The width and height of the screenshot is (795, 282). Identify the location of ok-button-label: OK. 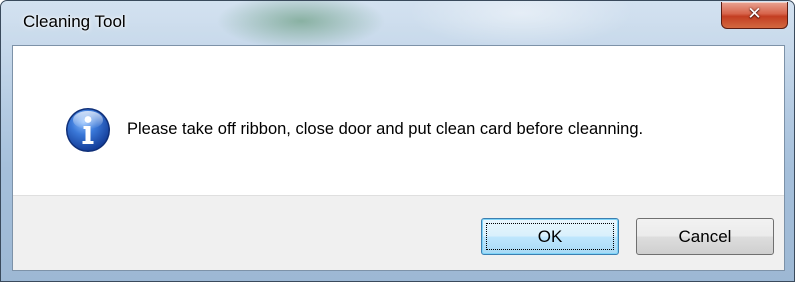
(550, 236).